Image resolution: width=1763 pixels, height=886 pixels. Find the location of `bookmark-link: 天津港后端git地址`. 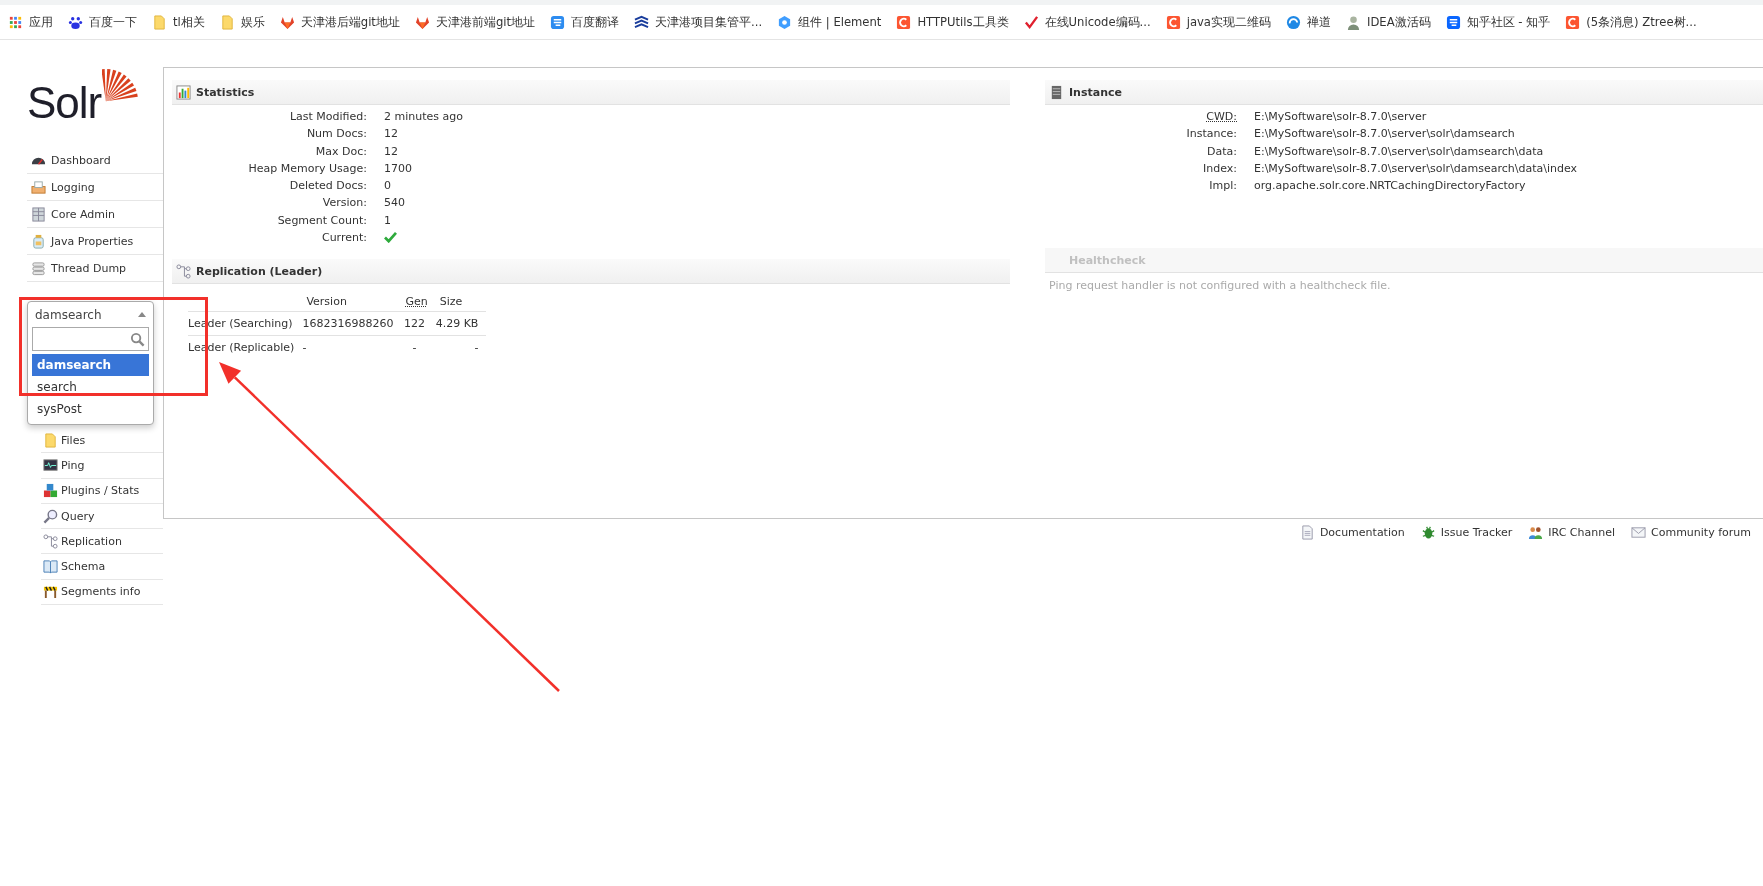

bookmark-link: 天津港后端git地址 is located at coordinates (339, 22).